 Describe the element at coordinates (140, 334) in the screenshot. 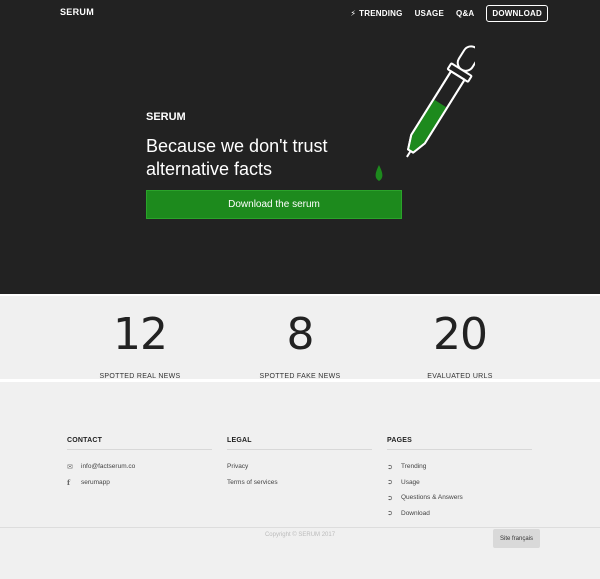

I see `stat-value: 12` at that location.